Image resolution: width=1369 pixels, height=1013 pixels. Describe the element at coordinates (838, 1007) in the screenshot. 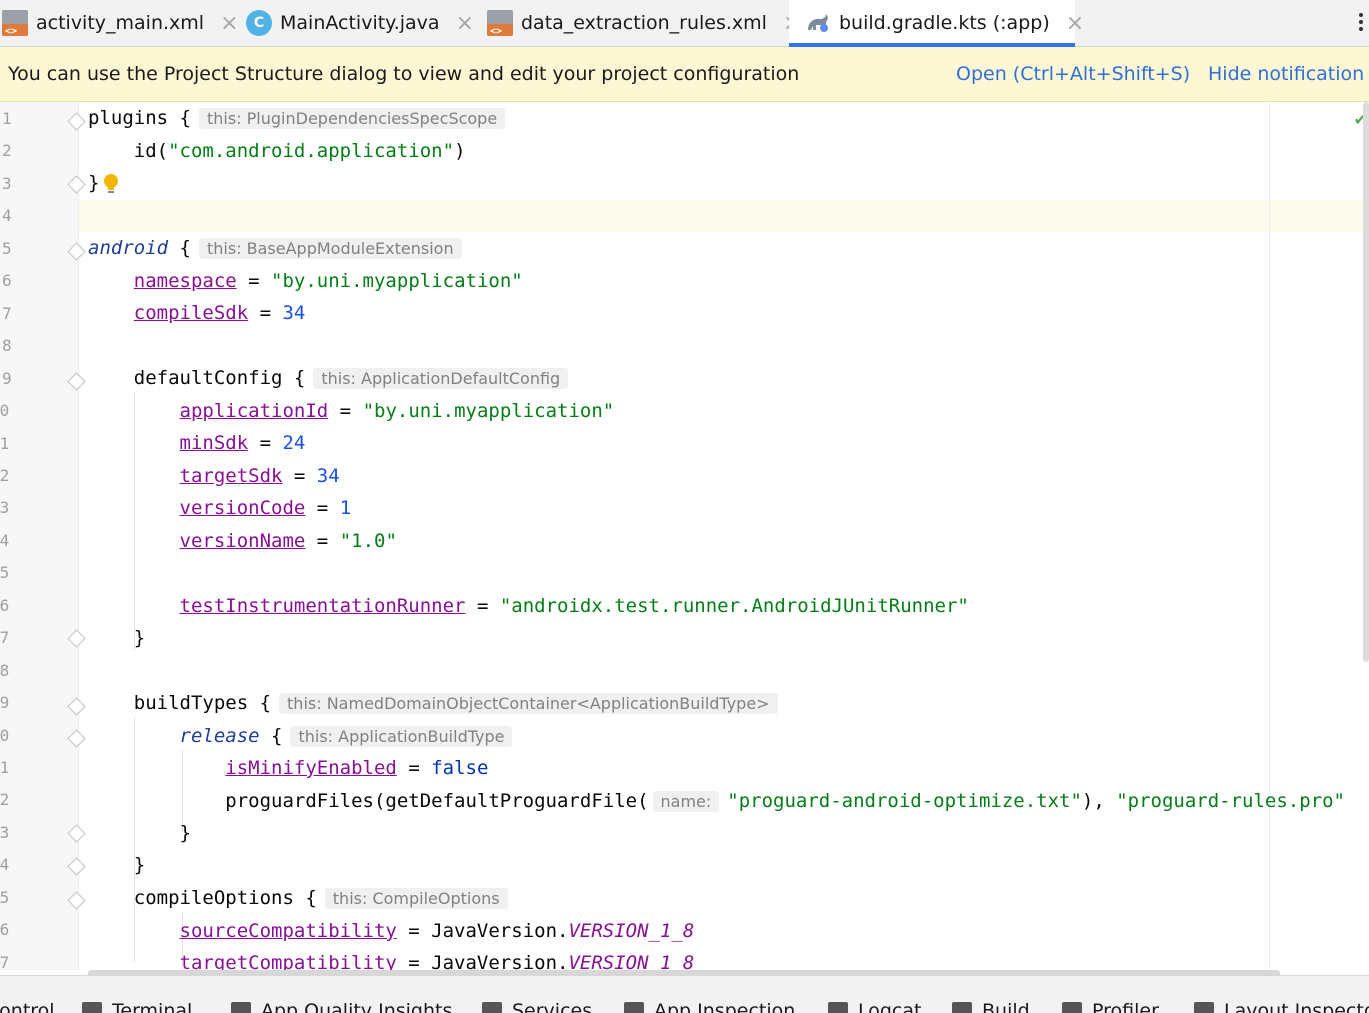

I see `logcat-icon` at that location.